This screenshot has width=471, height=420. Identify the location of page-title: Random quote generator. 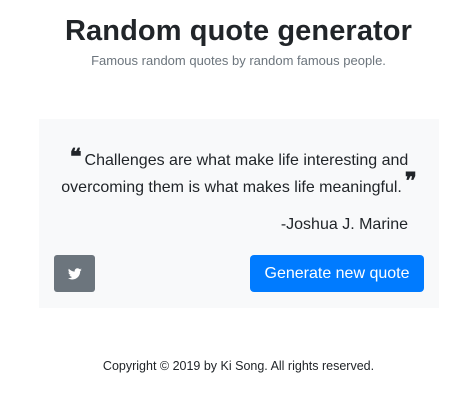
(238, 31).